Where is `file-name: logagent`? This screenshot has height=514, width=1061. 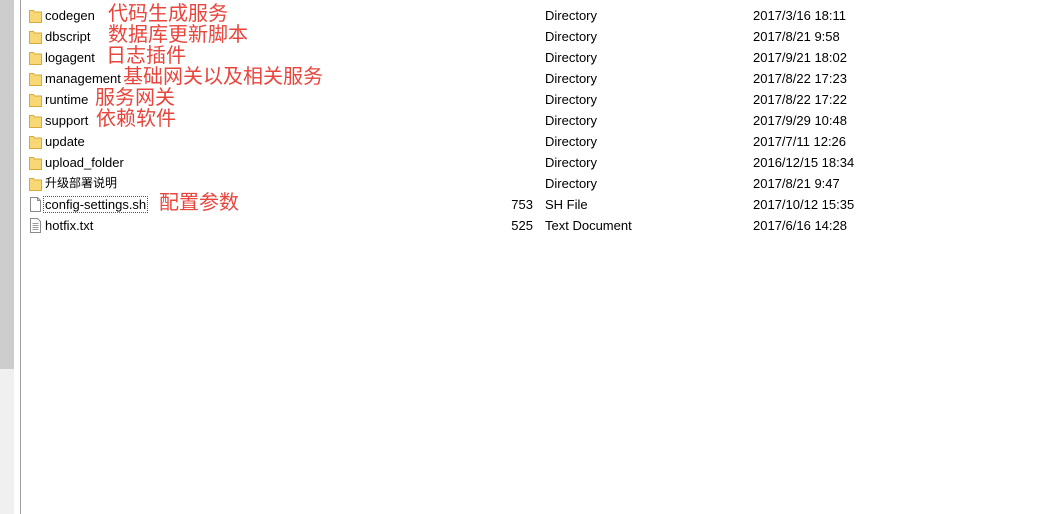
file-name: logagent is located at coordinates (70, 57).